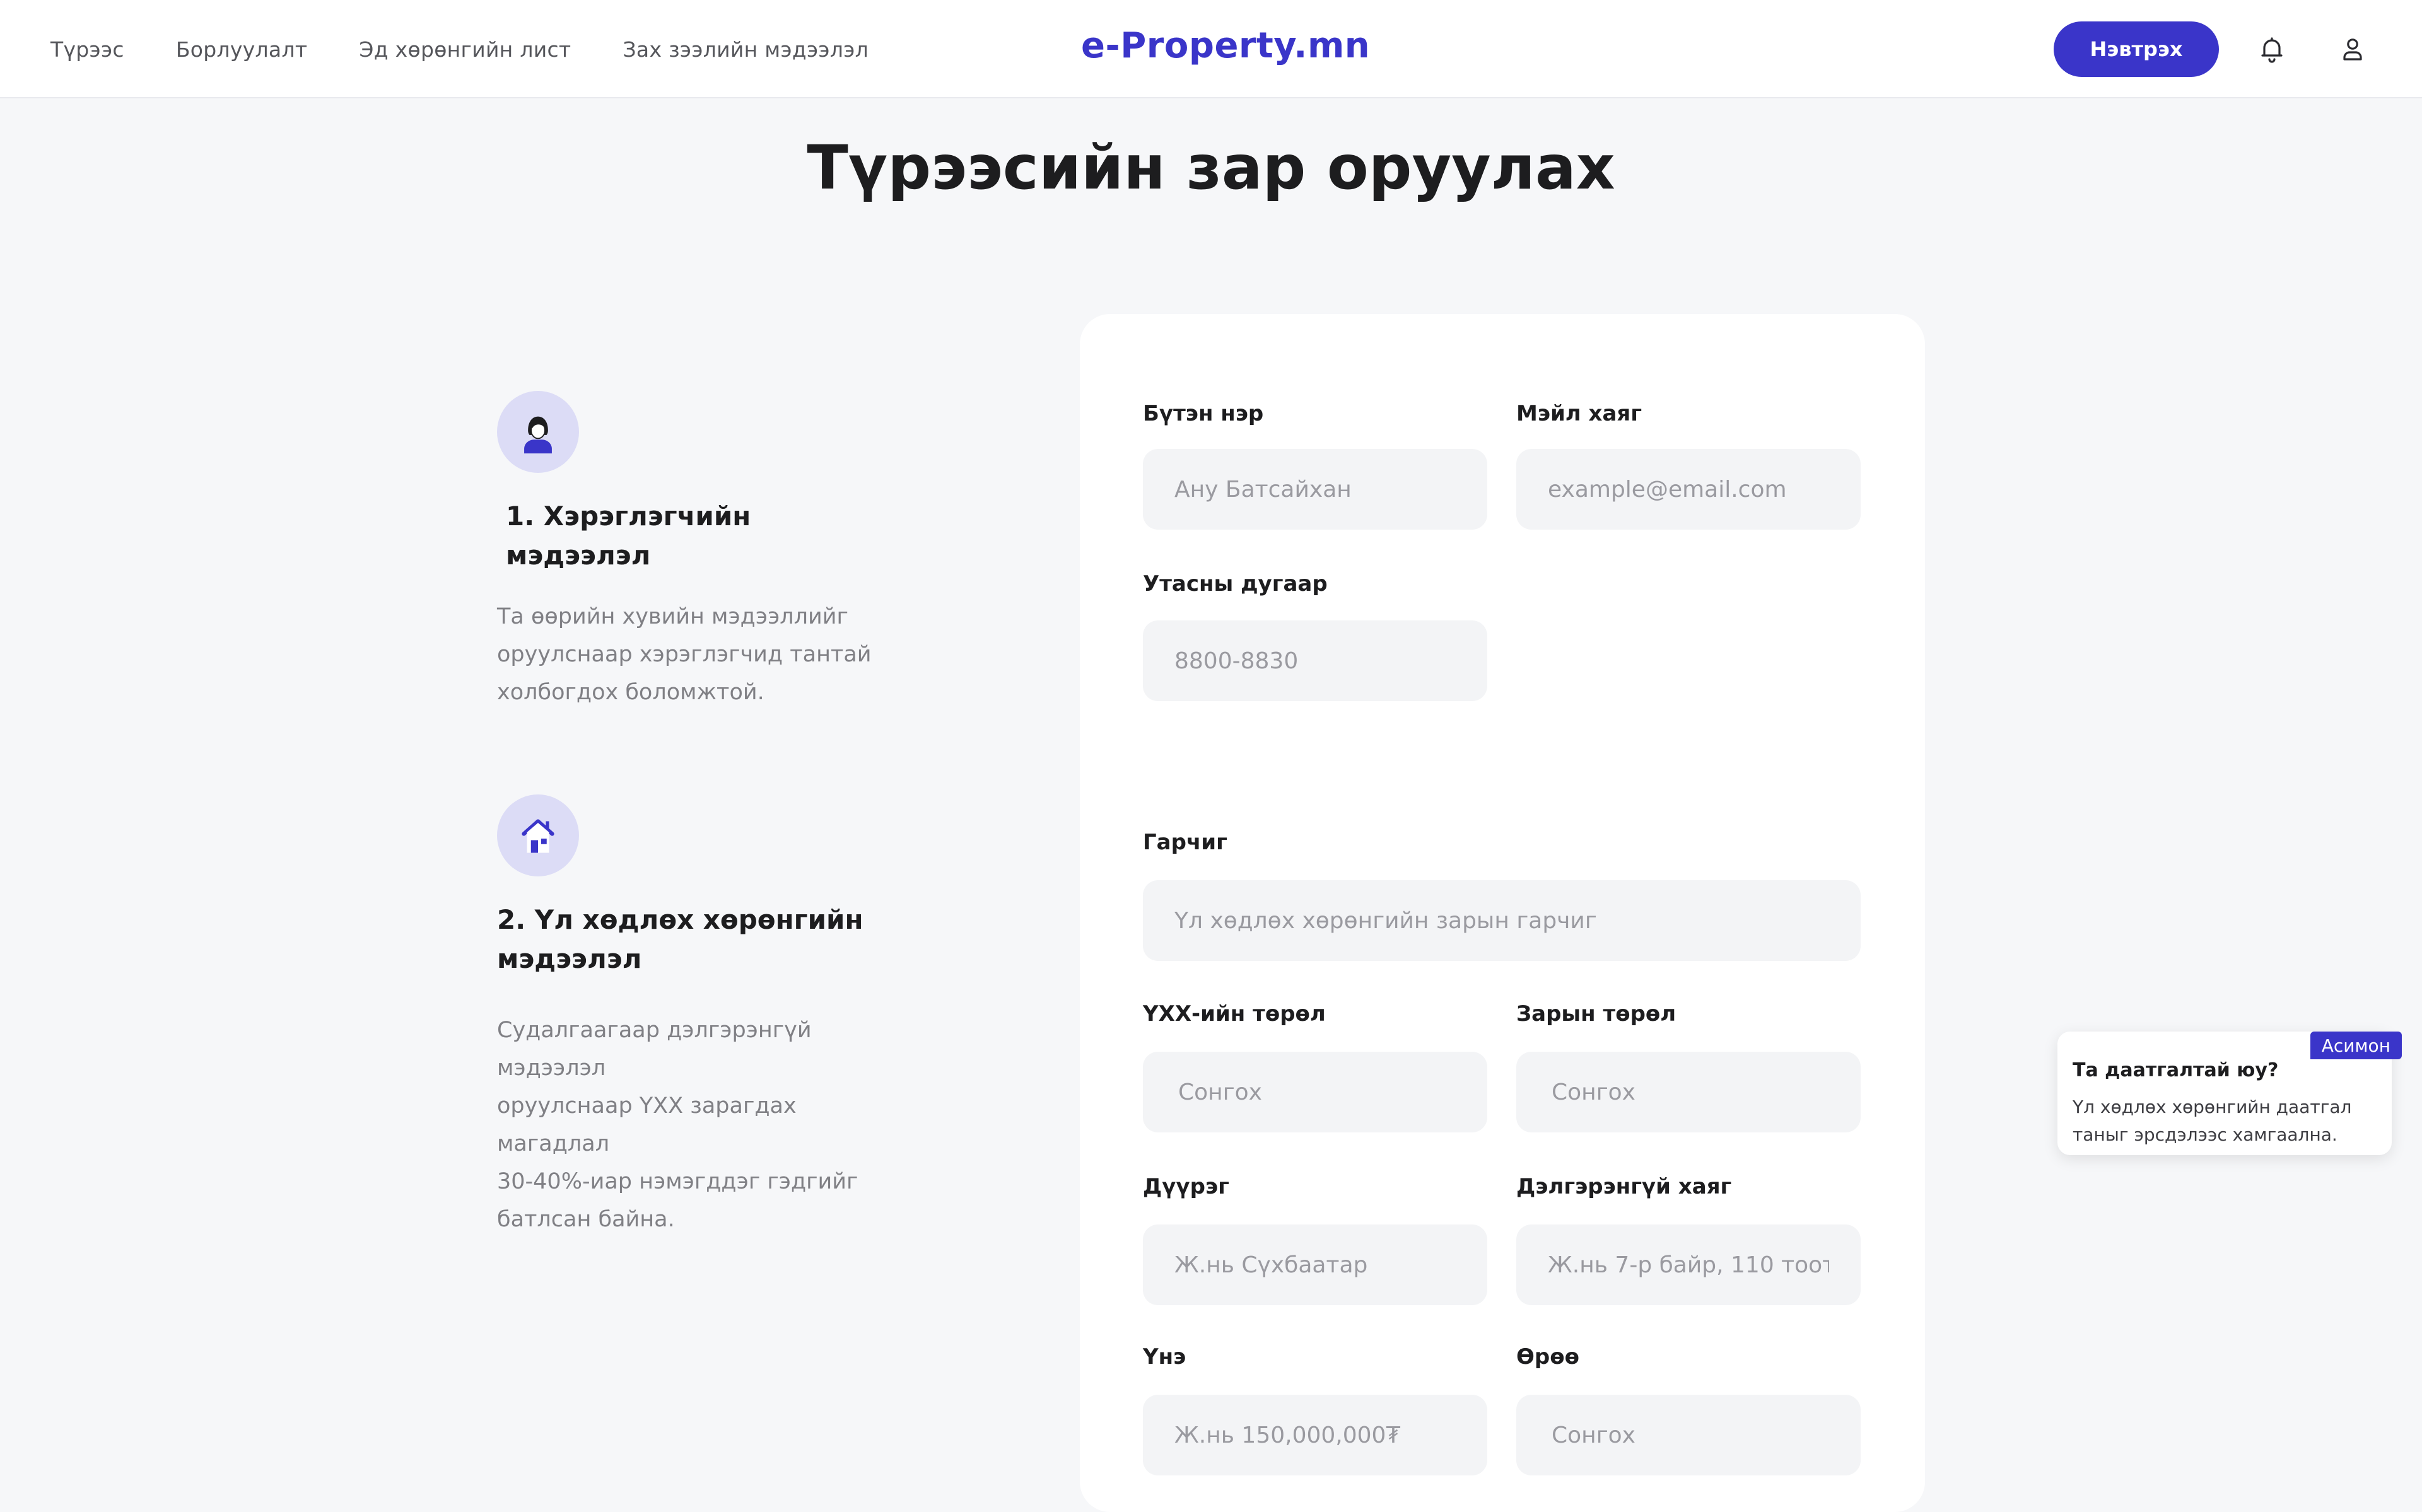  Describe the element at coordinates (569, 959) in the screenshot. I see `step-2-title-line: мэдээлэл` at that location.